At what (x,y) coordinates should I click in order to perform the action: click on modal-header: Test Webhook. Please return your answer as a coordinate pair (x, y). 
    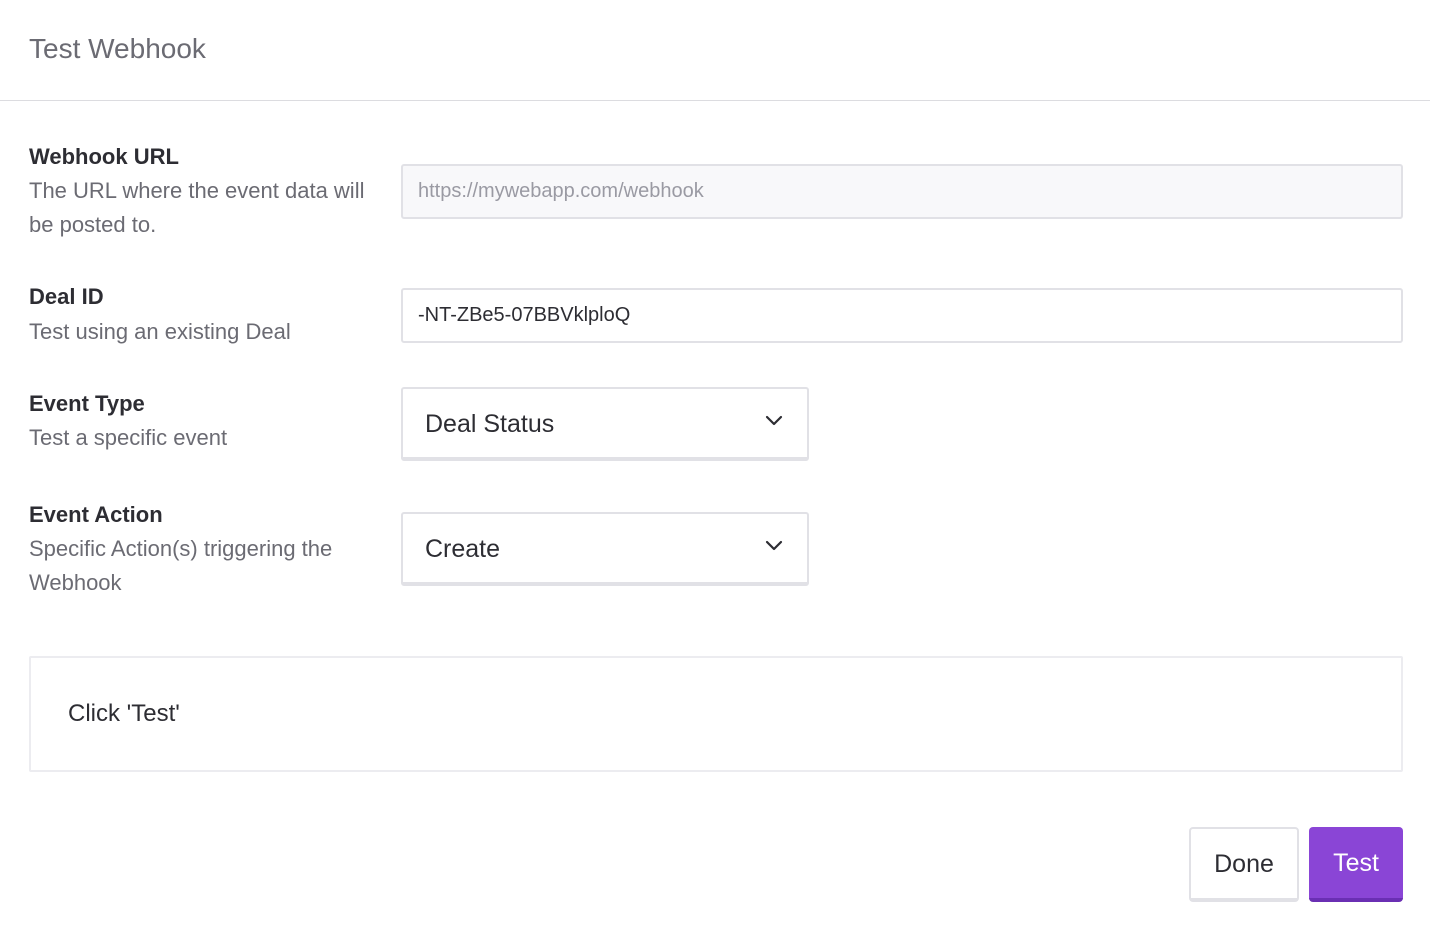
    Looking at the image, I should click on (715, 50).